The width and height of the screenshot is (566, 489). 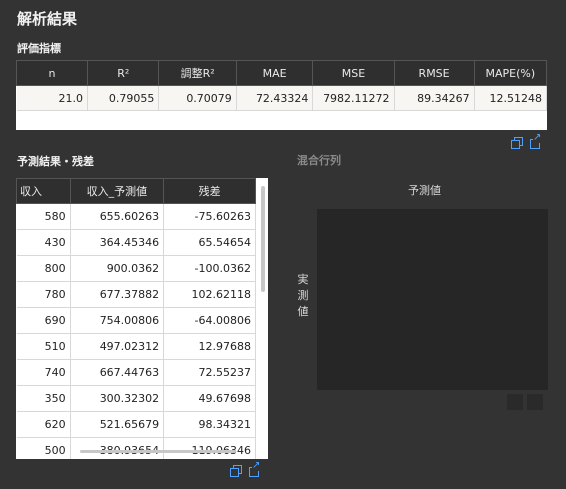 I want to click on evaluation-header-cell: n, so click(x=52, y=73).